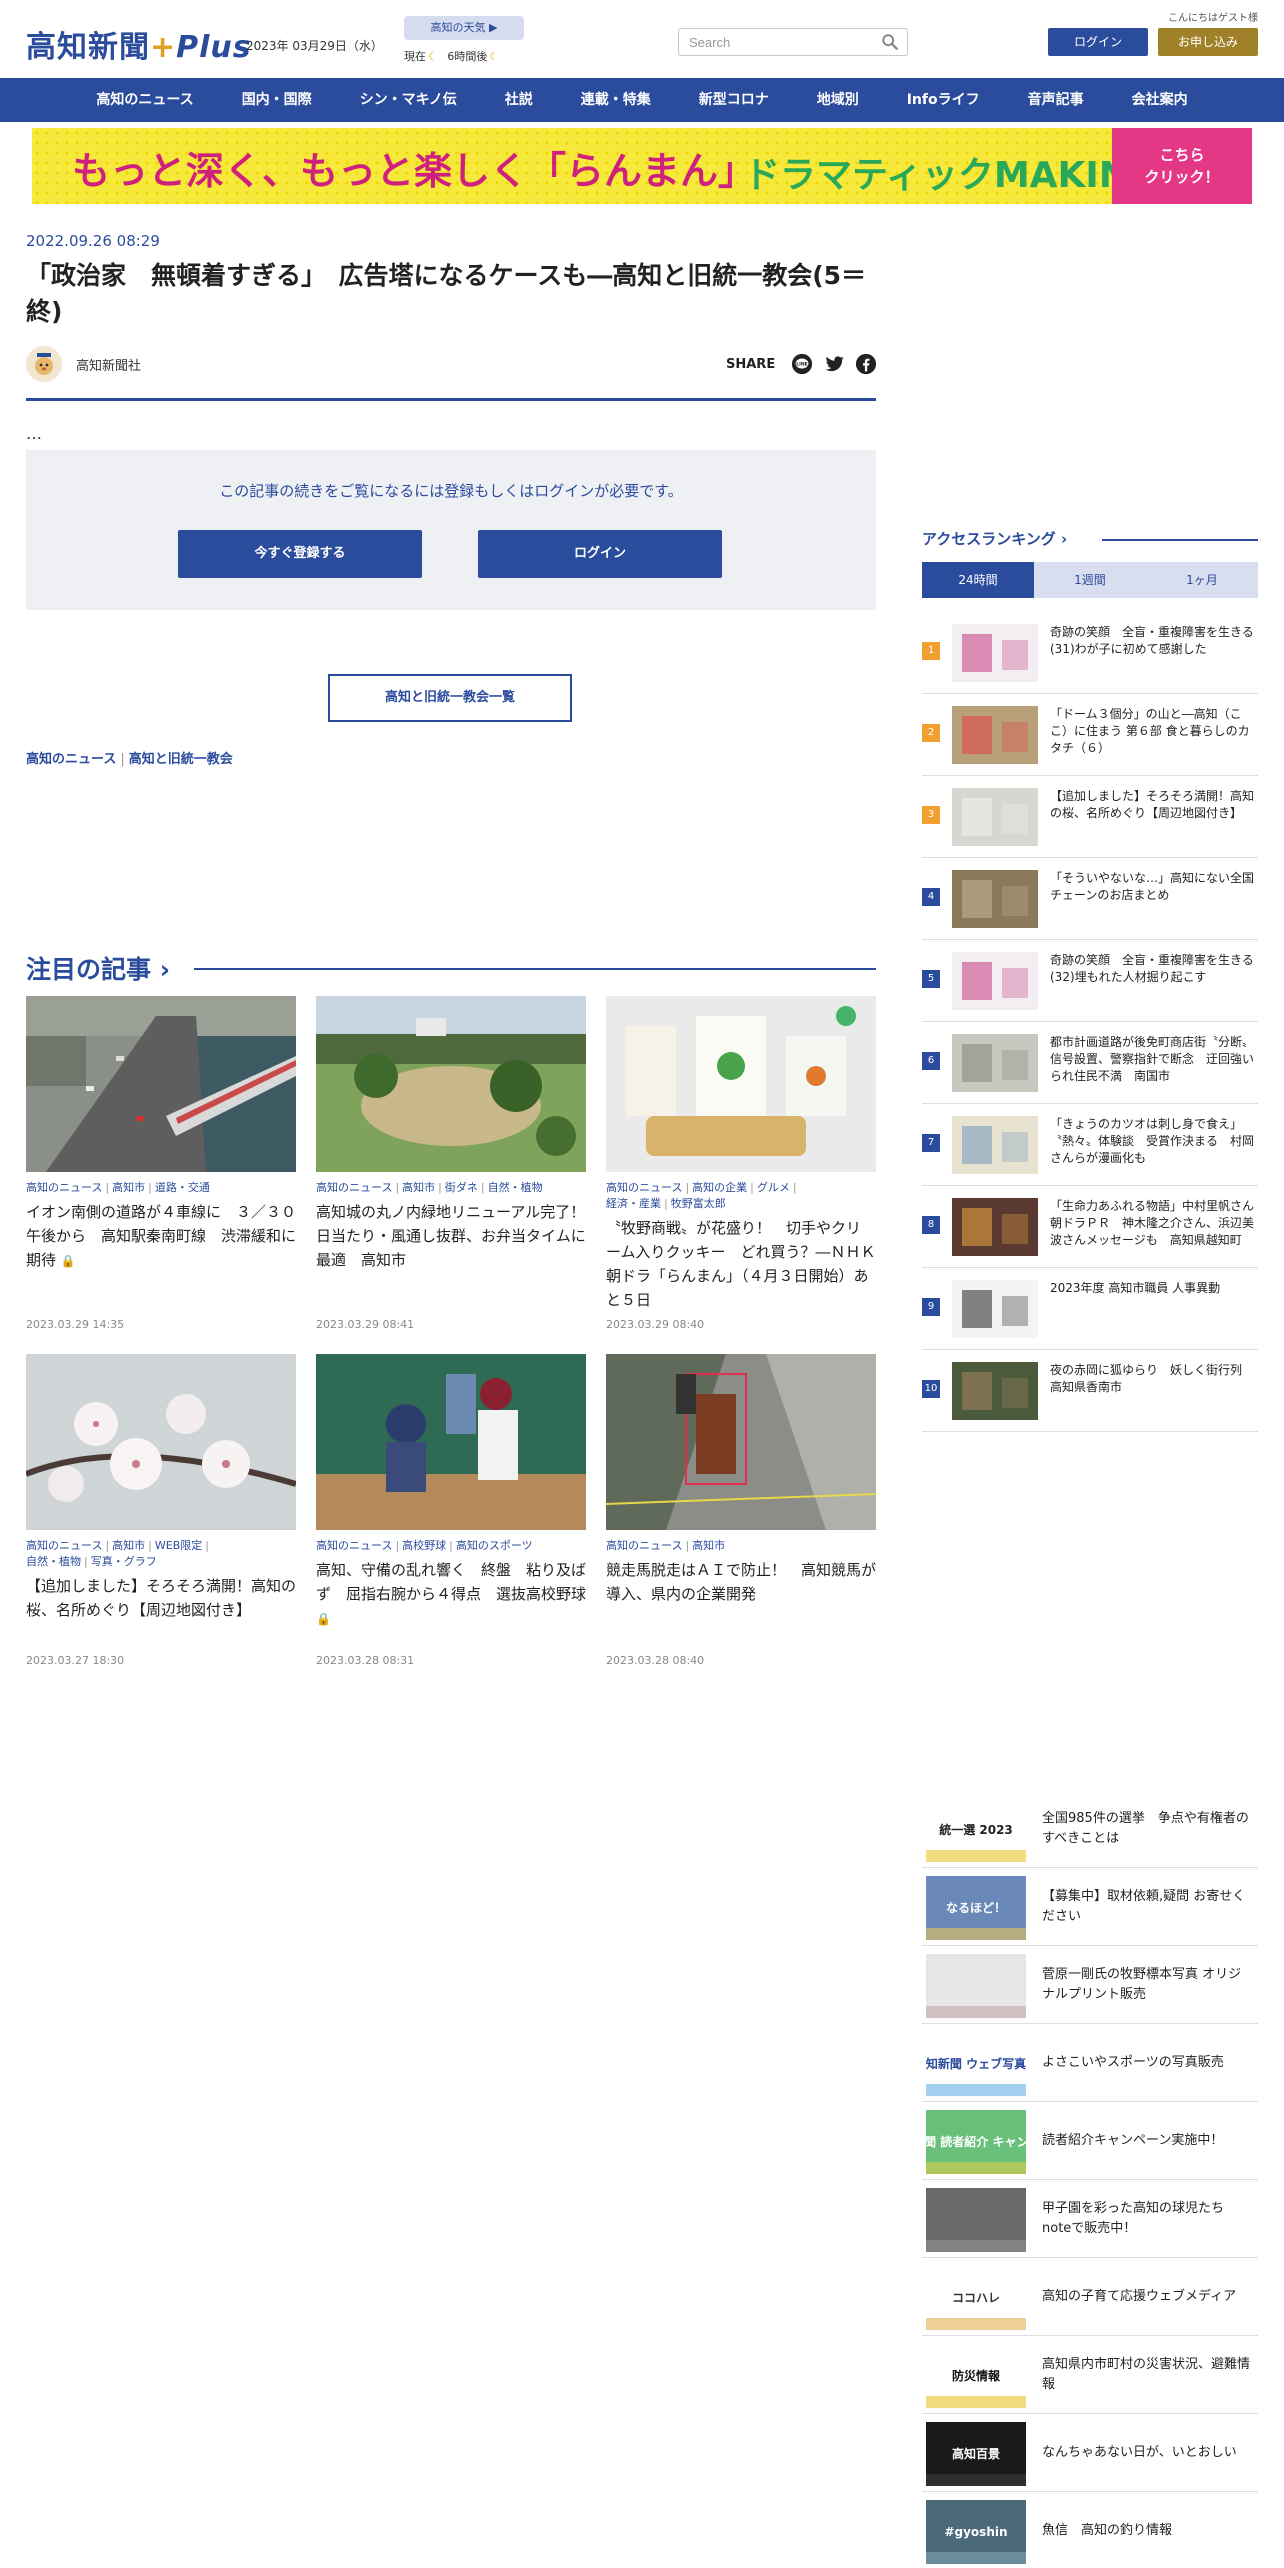  What do you see at coordinates (1202, 580) in the screenshot?
I see `tab-1month: 1ヶ月` at bounding box center [1202, 580].